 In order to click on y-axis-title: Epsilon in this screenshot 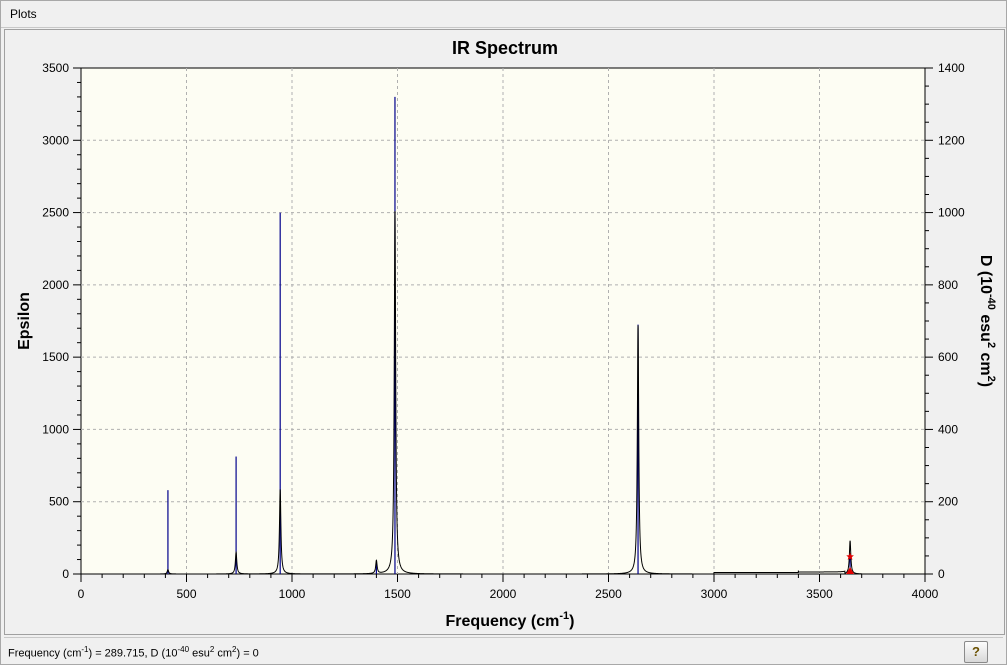, I will do `click(24, 321)`.